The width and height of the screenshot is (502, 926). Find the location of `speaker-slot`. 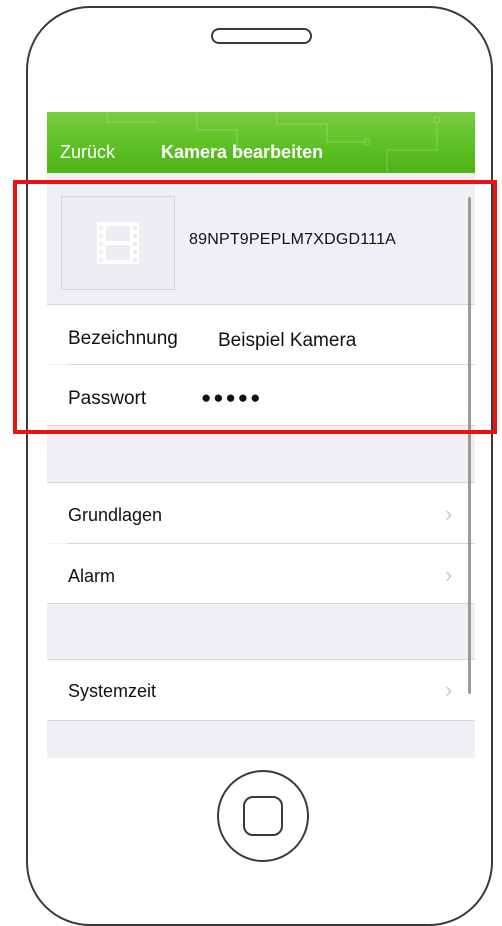

speaker-slot is located at coordinates (261, 36).